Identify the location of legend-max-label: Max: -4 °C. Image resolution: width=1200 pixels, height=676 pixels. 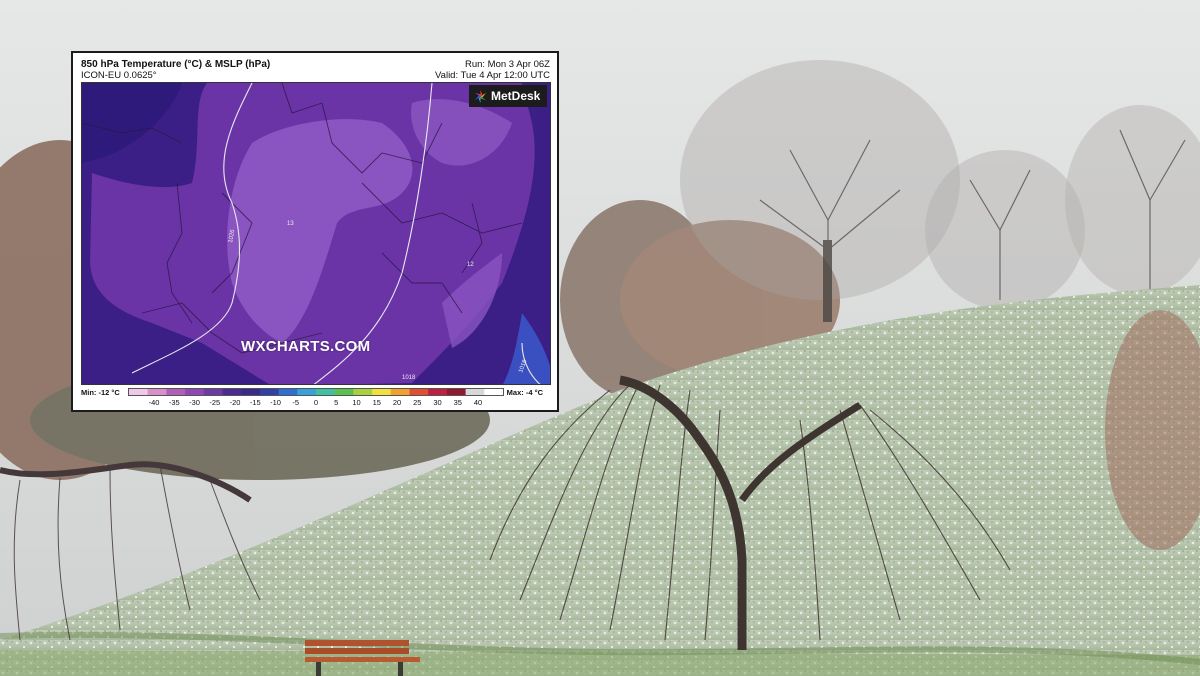
(524, 392).